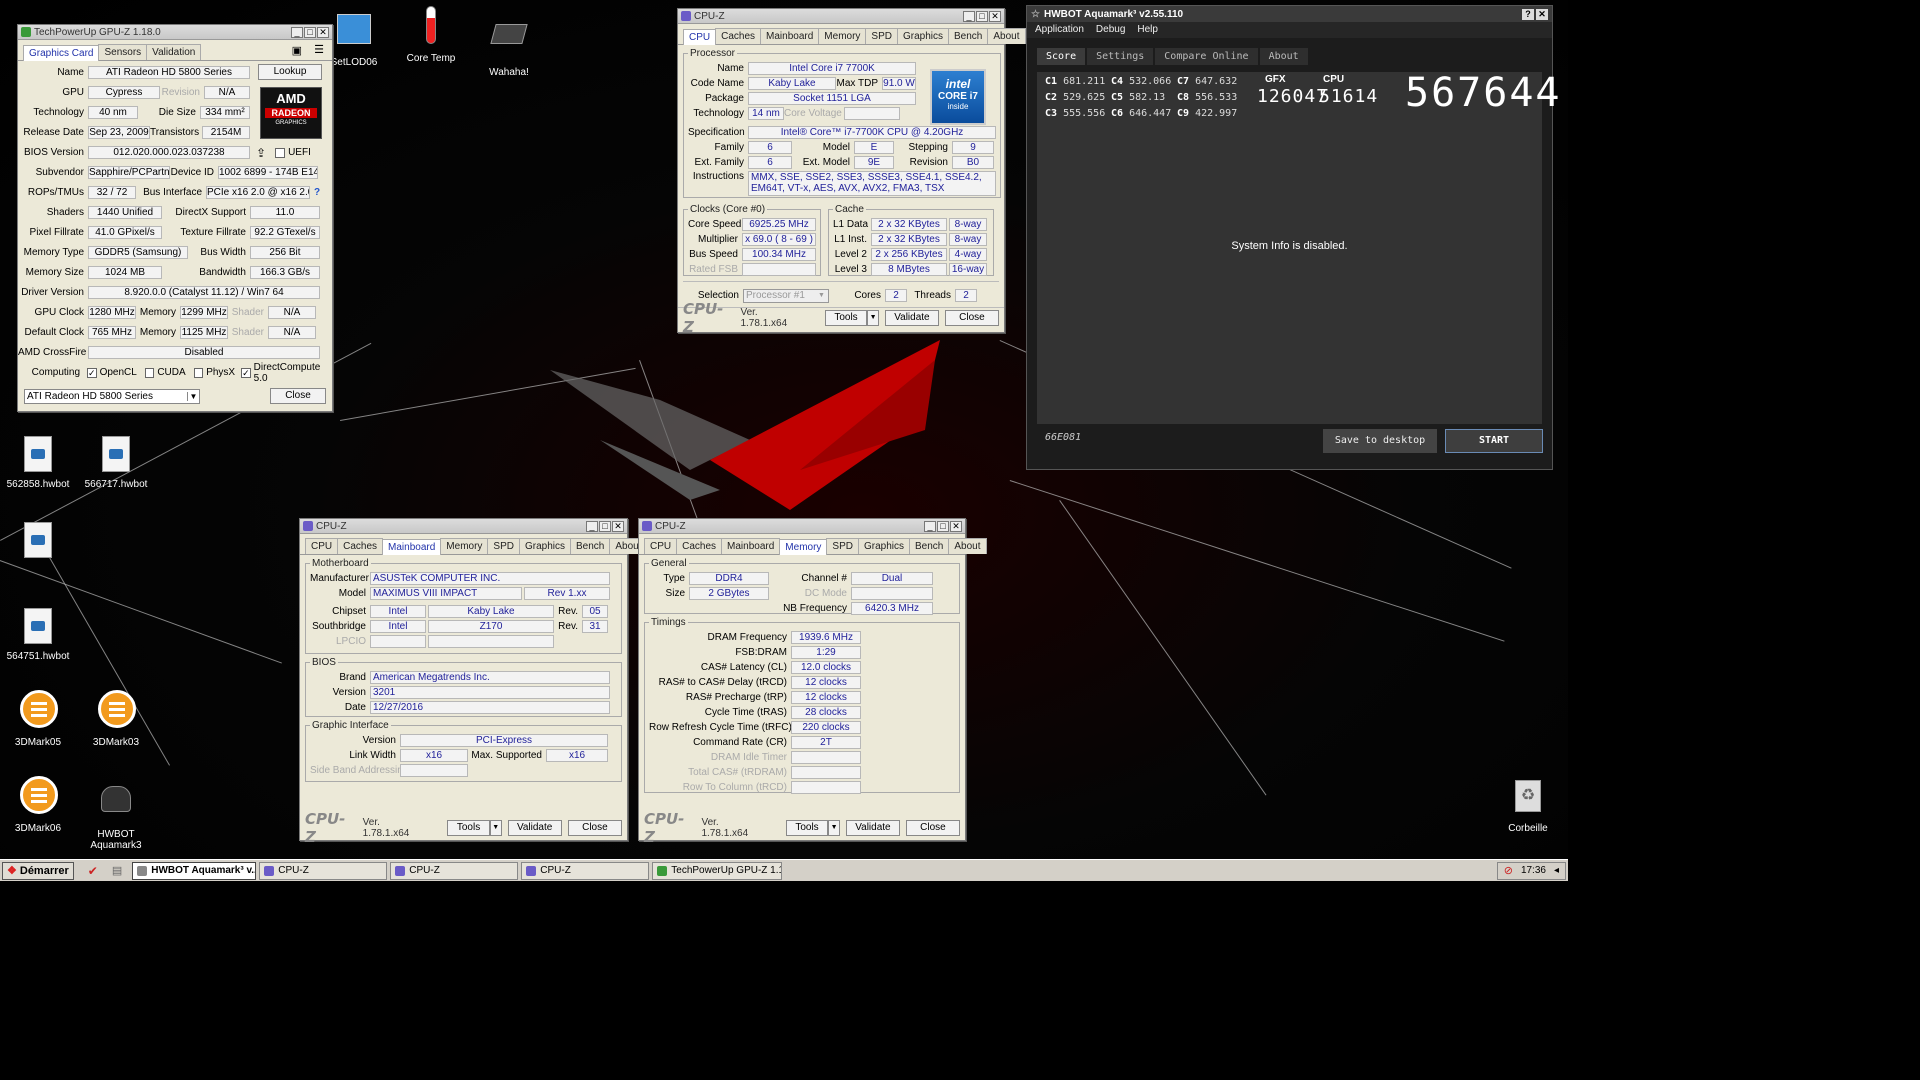  Describe the element at coordinates (38, 870) in the screenshot. I see `start-button: ❖ Démarrer` at that location.